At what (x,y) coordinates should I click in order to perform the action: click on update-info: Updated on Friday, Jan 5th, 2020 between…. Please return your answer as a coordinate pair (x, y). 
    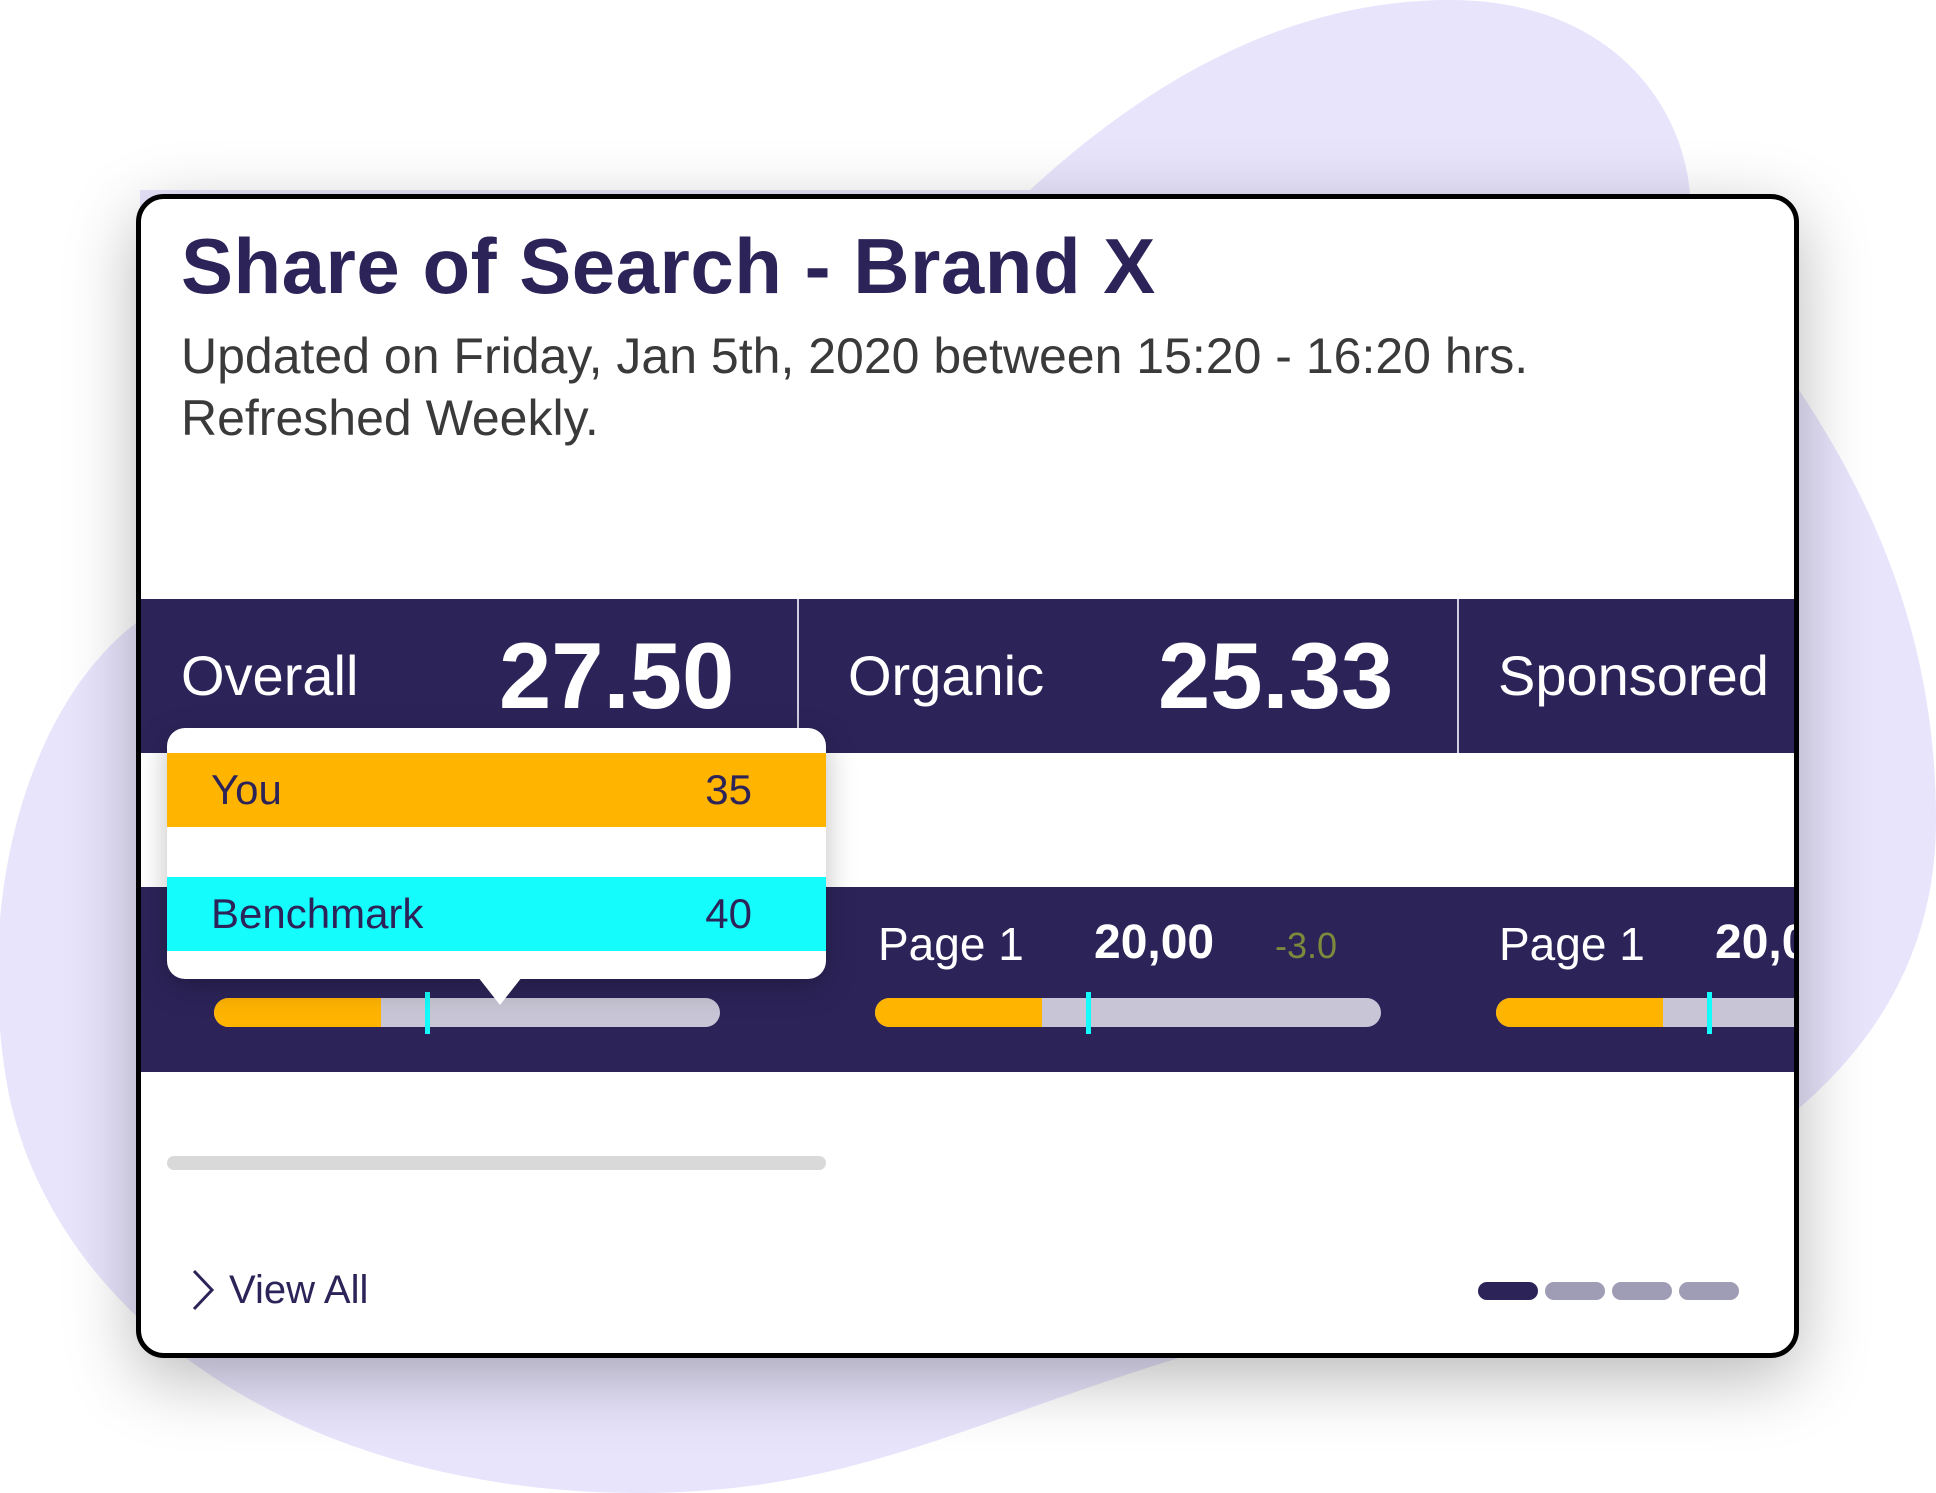
    Looking at the image, I should click on (854, 387).